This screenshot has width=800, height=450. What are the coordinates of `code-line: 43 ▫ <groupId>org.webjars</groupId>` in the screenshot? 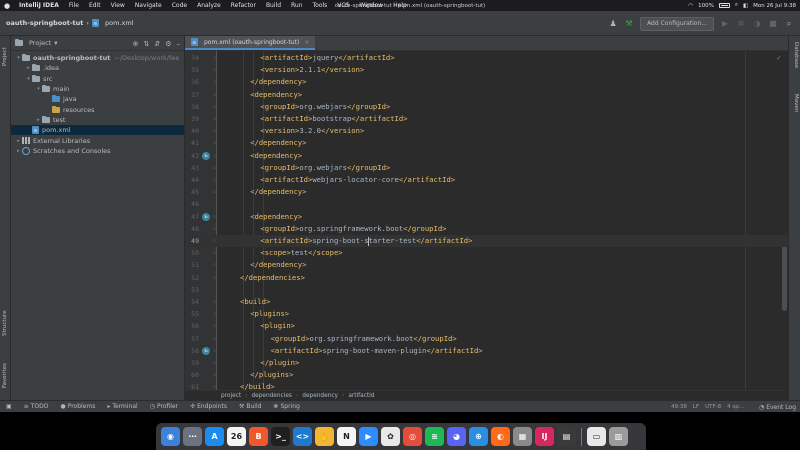 It's located at (486, 168).